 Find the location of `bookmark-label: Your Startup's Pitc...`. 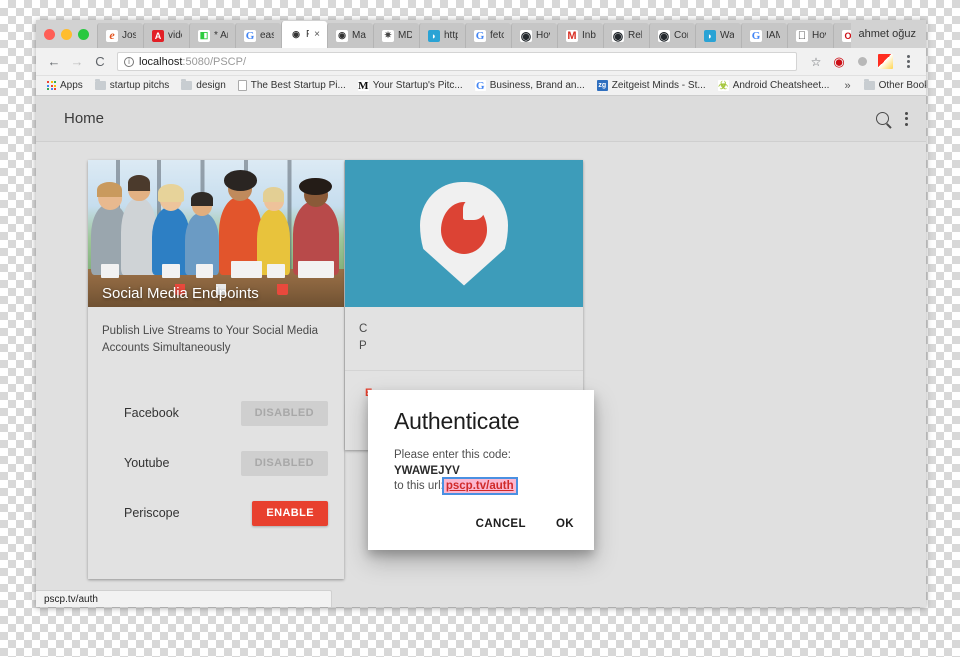

bookmark-label: Your Startup's Pitc... is located at coordinates (417, 85).